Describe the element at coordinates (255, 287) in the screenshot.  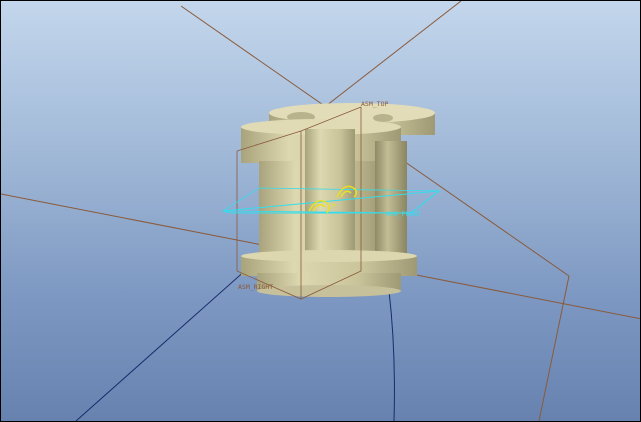
I see `datum-label-right: ASM_RIGHT` at that location.